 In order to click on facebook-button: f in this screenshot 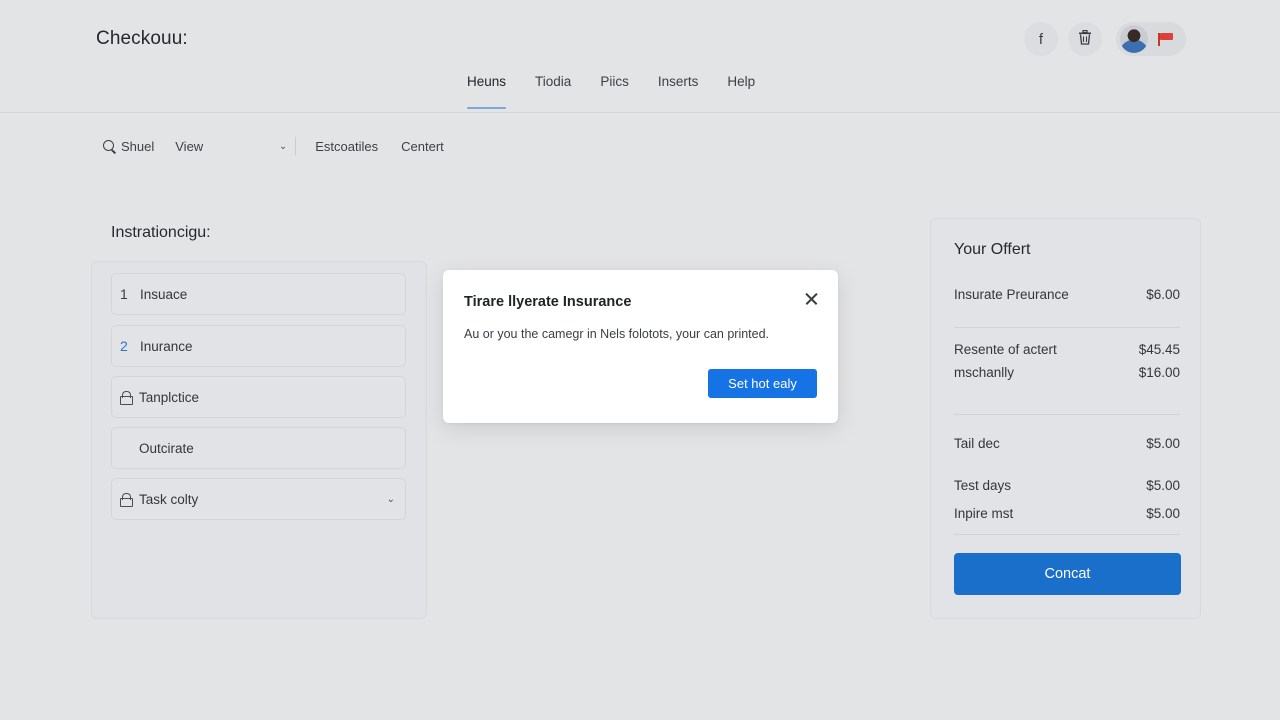, I will do `click(1041, 39)`.